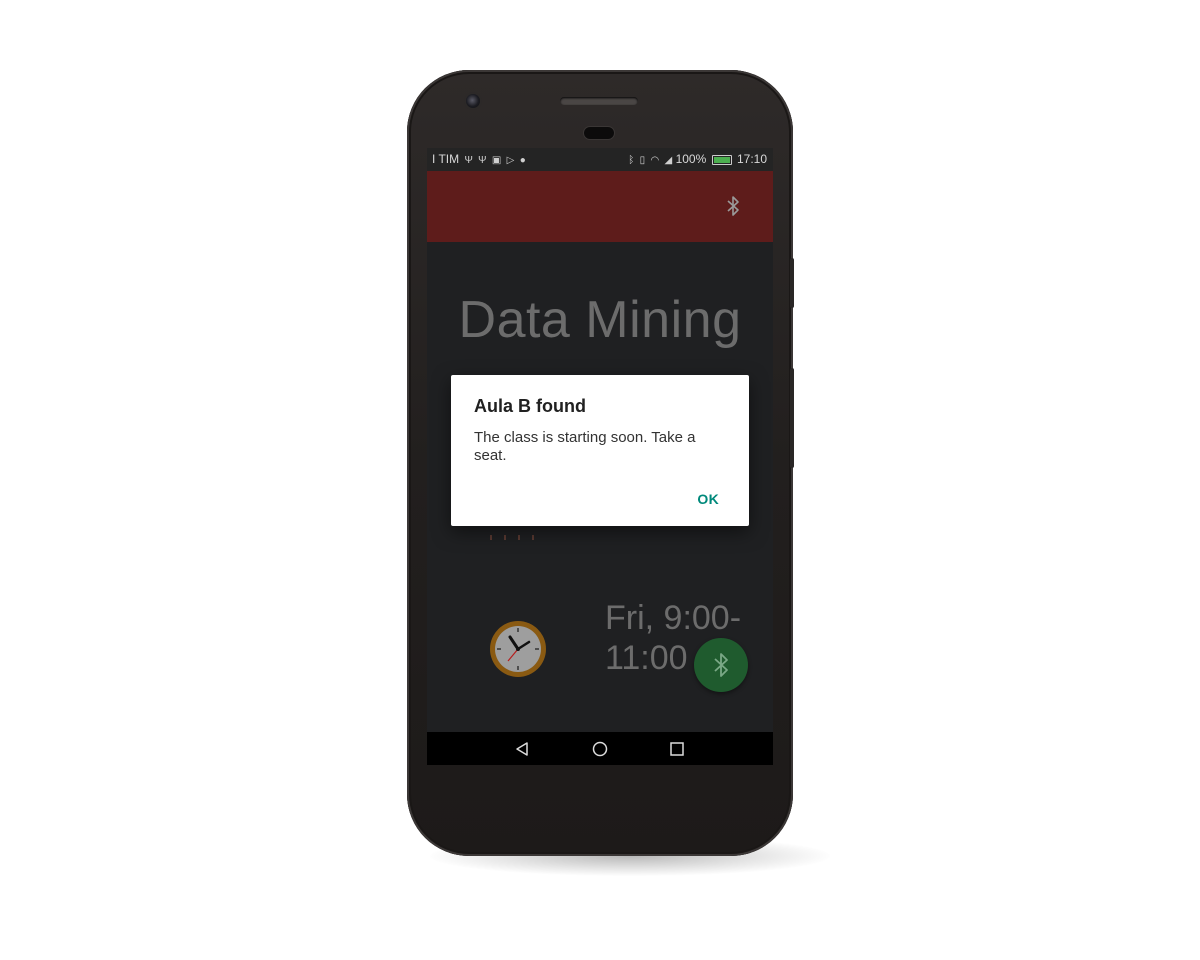 This screenshot has width=1200, height=960. What do you see at coordinates (520, 533) in the screenshot?
I see `dim-indicator` at bounding box center [520, 533].